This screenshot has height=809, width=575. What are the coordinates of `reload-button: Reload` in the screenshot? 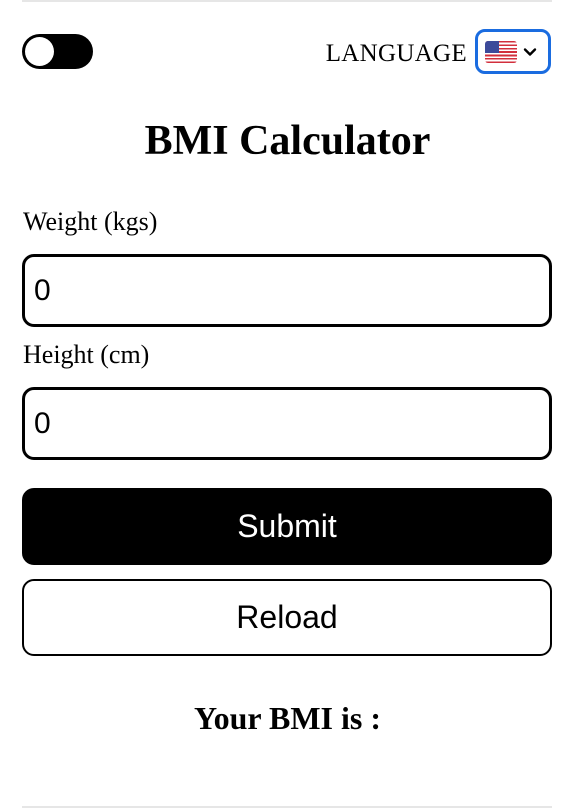 It's located at (287, 617).